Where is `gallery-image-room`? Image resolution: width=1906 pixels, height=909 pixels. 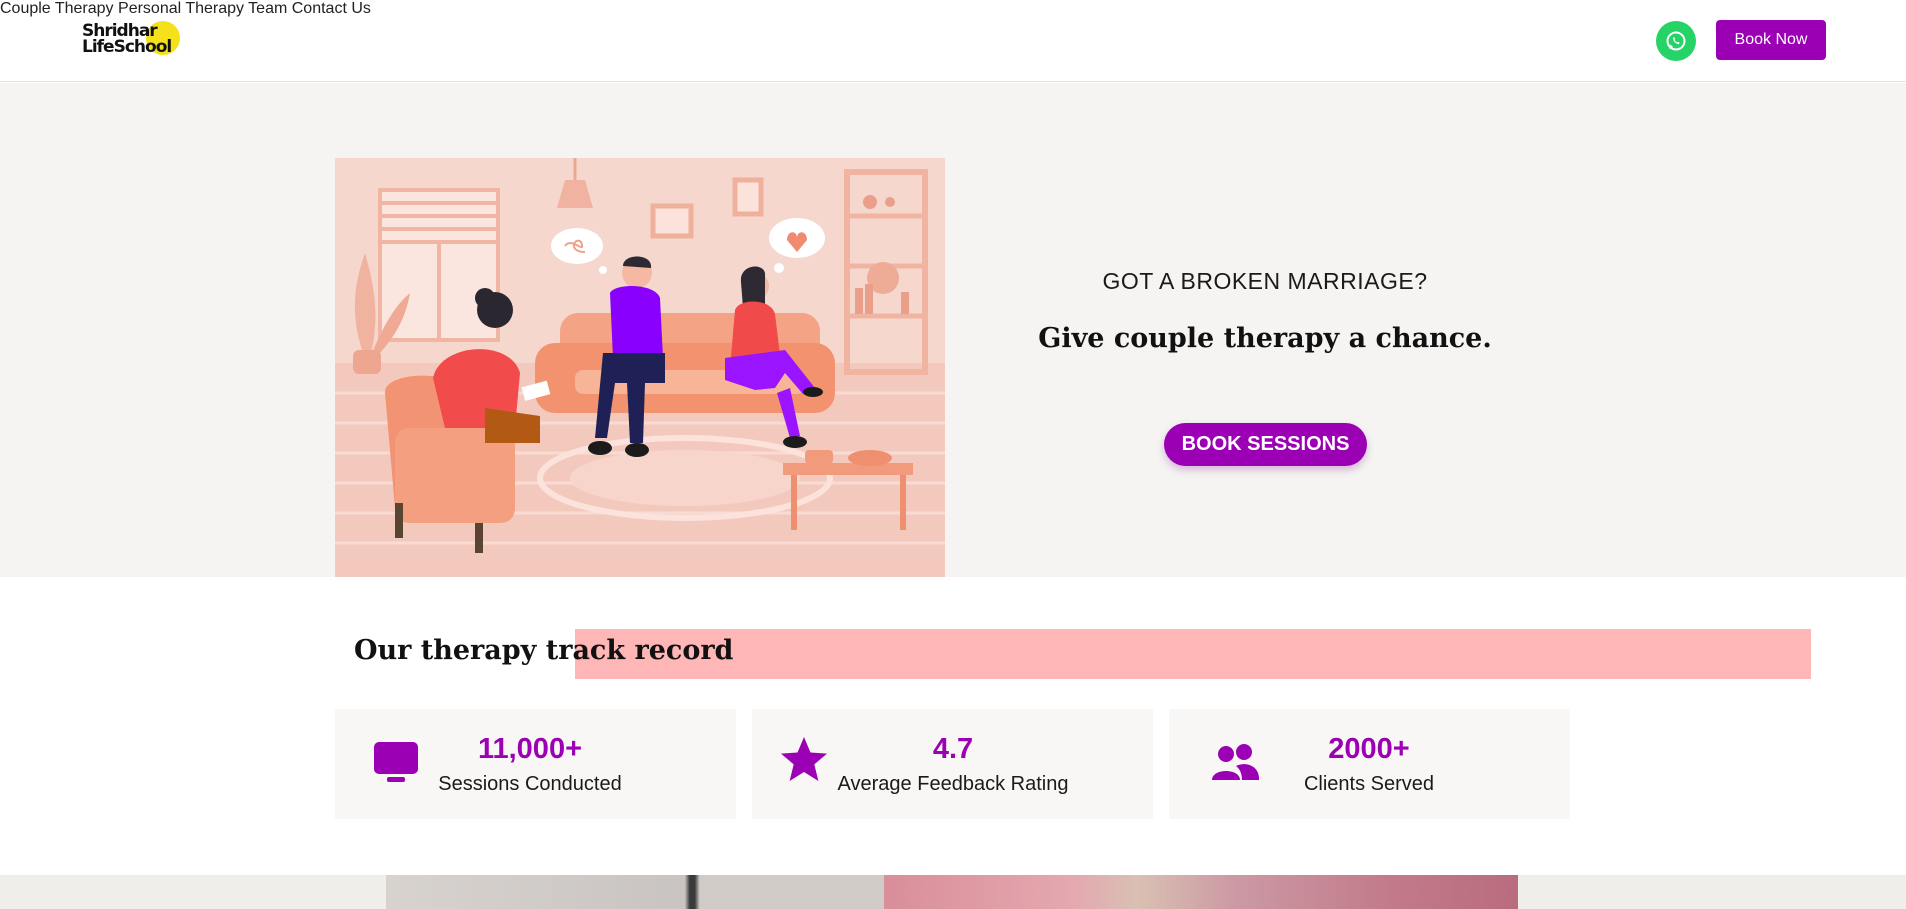
gallery-image-room is located at coordinates (635, 892).